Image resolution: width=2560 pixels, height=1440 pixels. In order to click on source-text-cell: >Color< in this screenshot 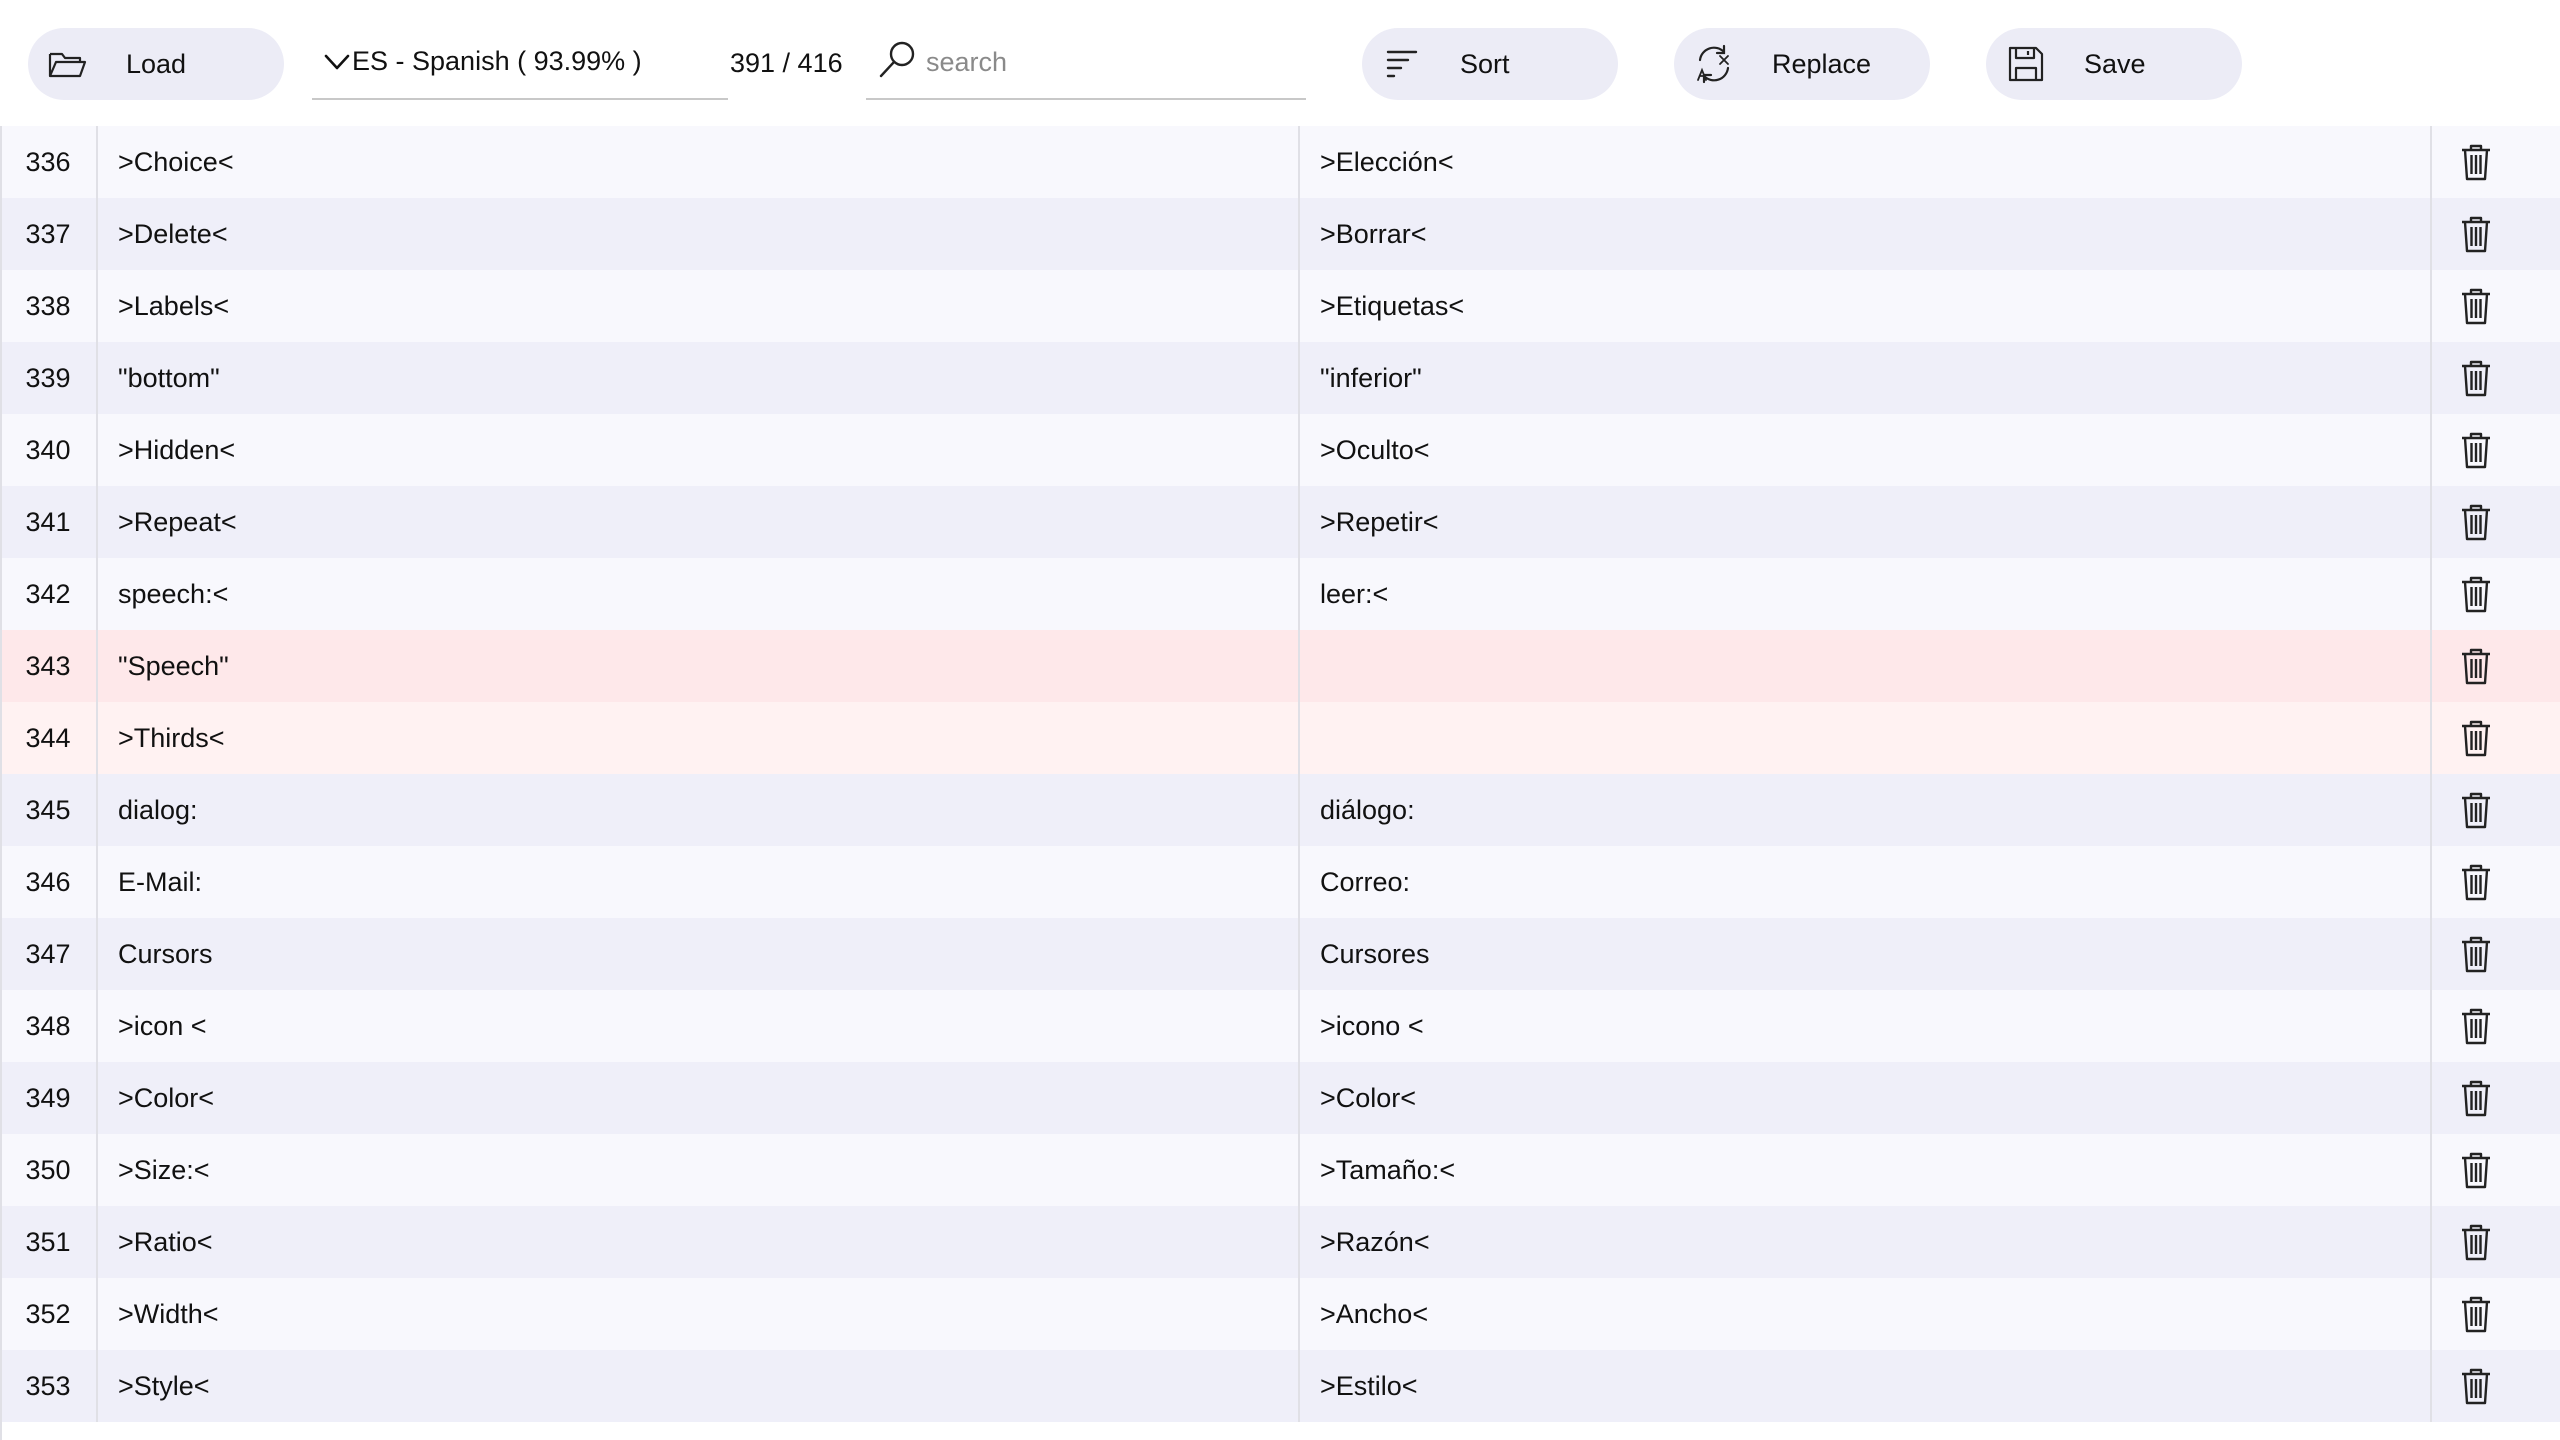, I will do `click(699, 1098)`.